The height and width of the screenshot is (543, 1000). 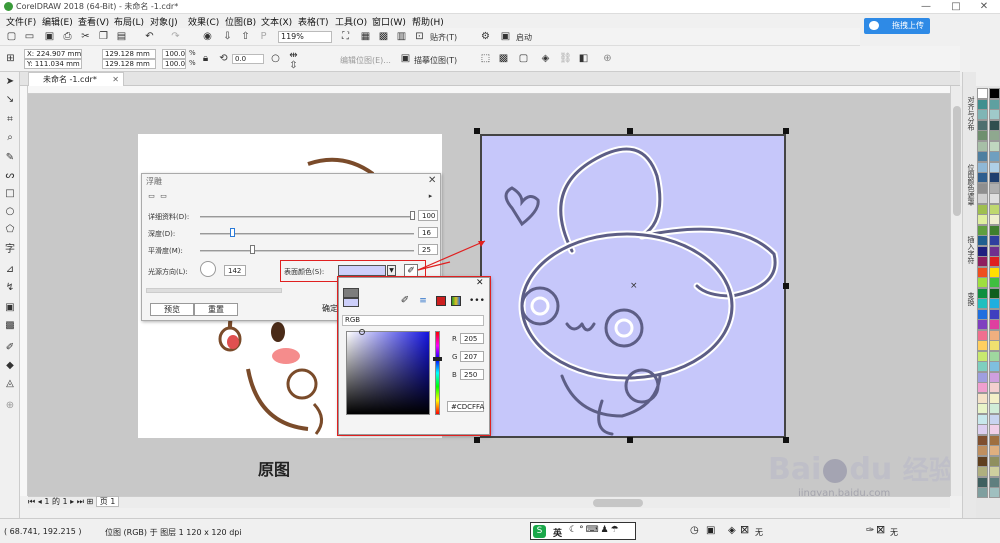 What do you see at coordinates (970, 185) in the screenshot?
I see `docker-tab-bitmap-mask: 位图颜色遮罩` at bounding box center [970, 185].